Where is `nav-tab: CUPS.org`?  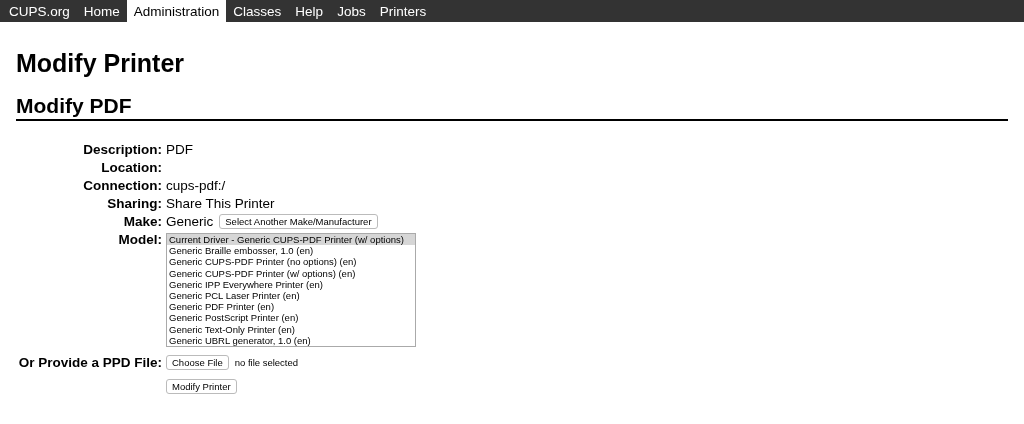
nav-tab: CUPS.org is located at coordinates (39, 11).